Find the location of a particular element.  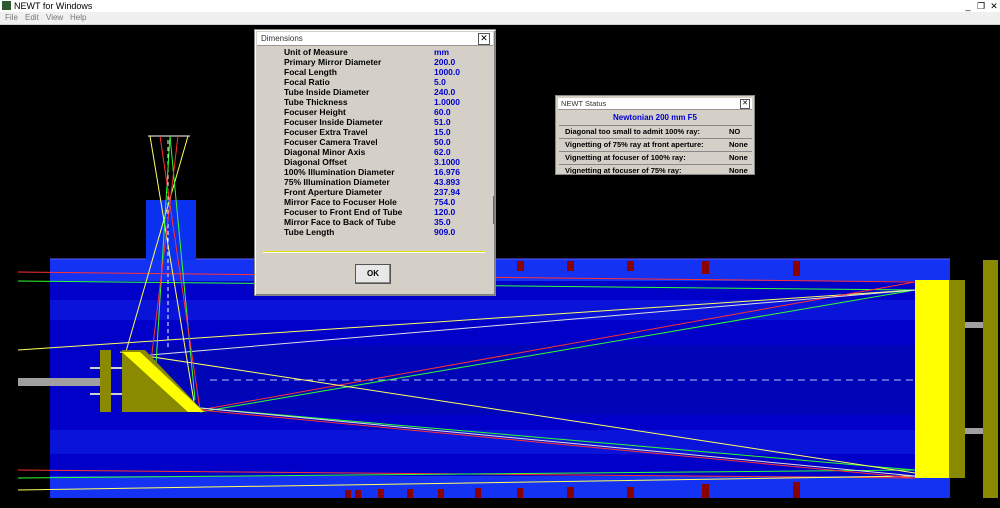

status-row: Diagonal too small to admit 100% ray: NO is located at coordinates (655, 131).